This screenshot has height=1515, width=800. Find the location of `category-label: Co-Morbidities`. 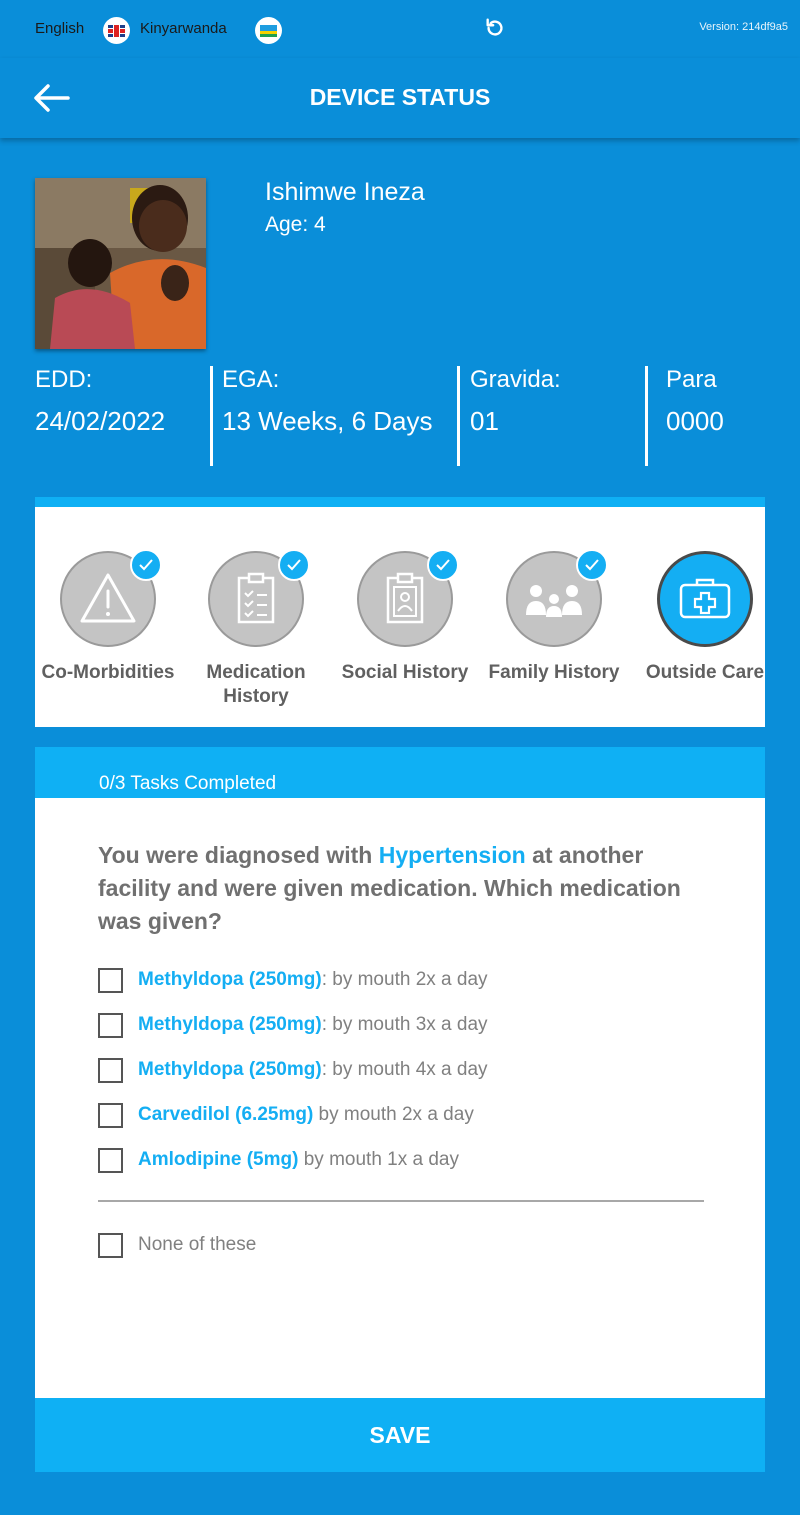

category-label: Co-Morbidities is located at coordinates (108, 672).